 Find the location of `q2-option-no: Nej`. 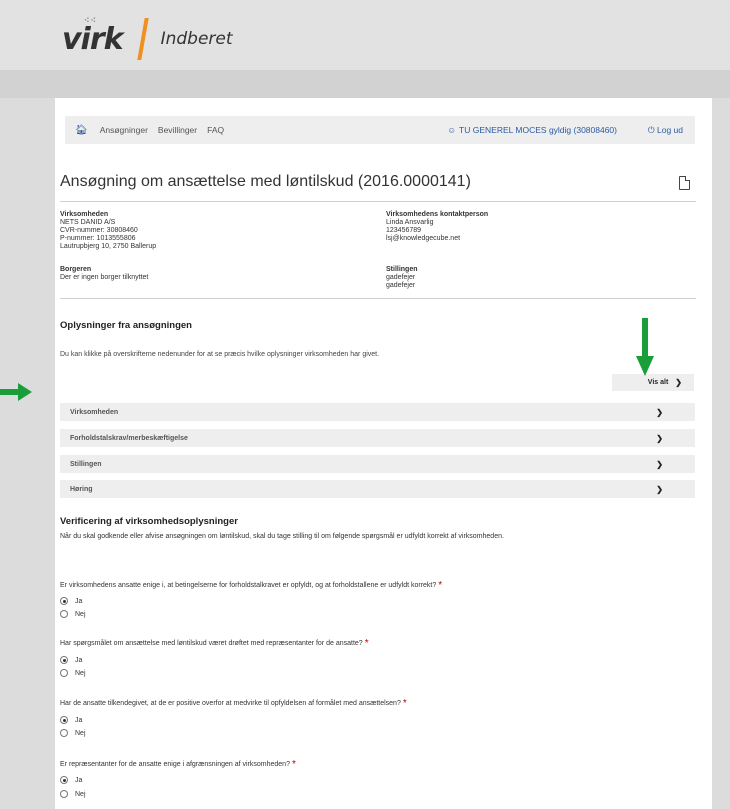

q2-option-no: Nej is located at coordinates (73, 673).